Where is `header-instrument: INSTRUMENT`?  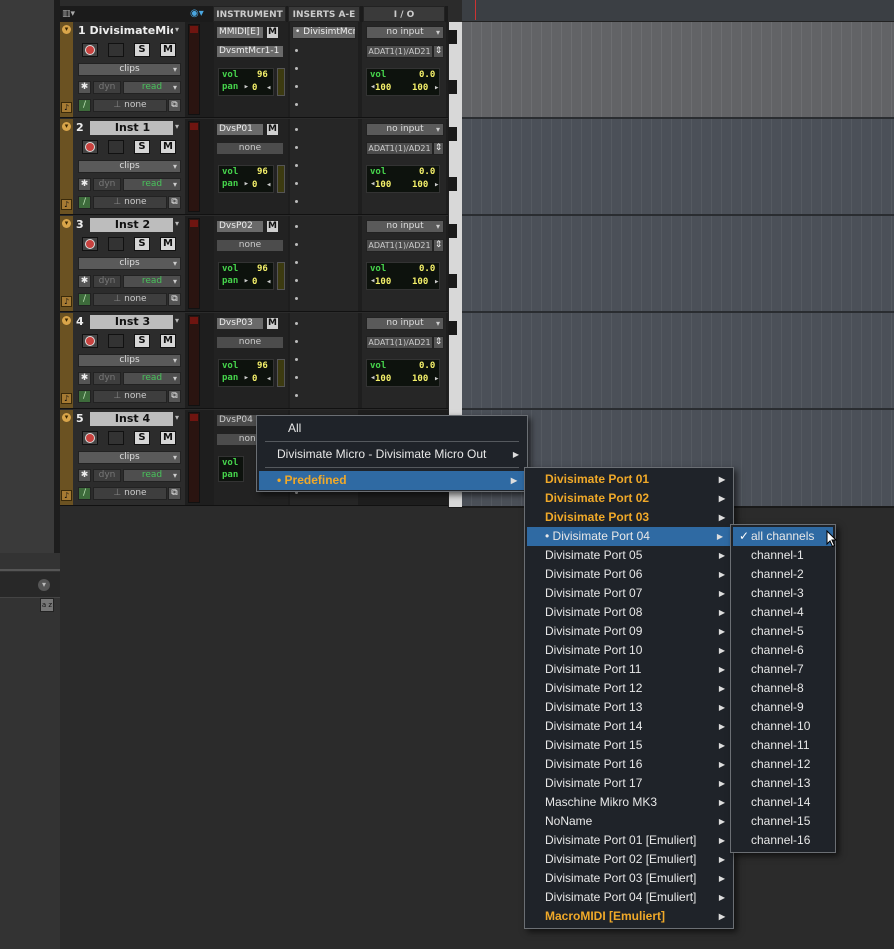
header-instrument: INSTRUMENT is located at coordinates (249, 14).